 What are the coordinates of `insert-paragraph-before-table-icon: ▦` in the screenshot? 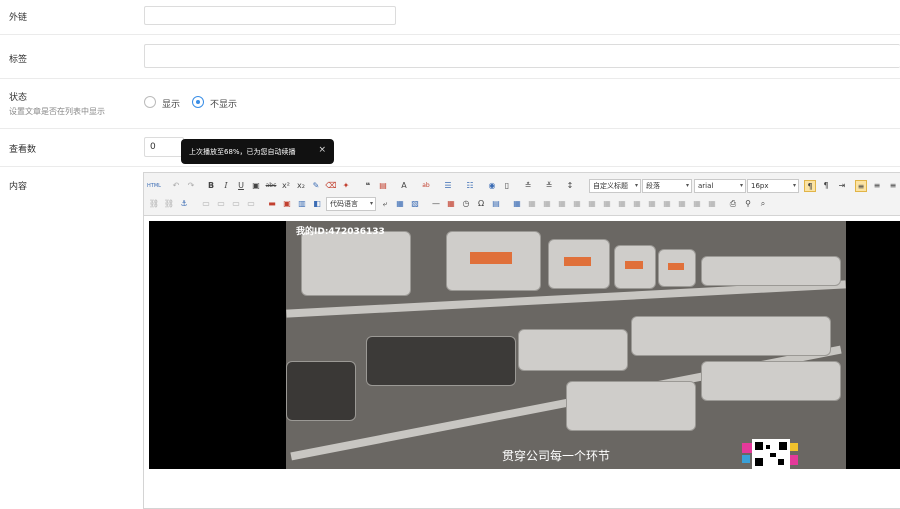 It's located at (547, 204).